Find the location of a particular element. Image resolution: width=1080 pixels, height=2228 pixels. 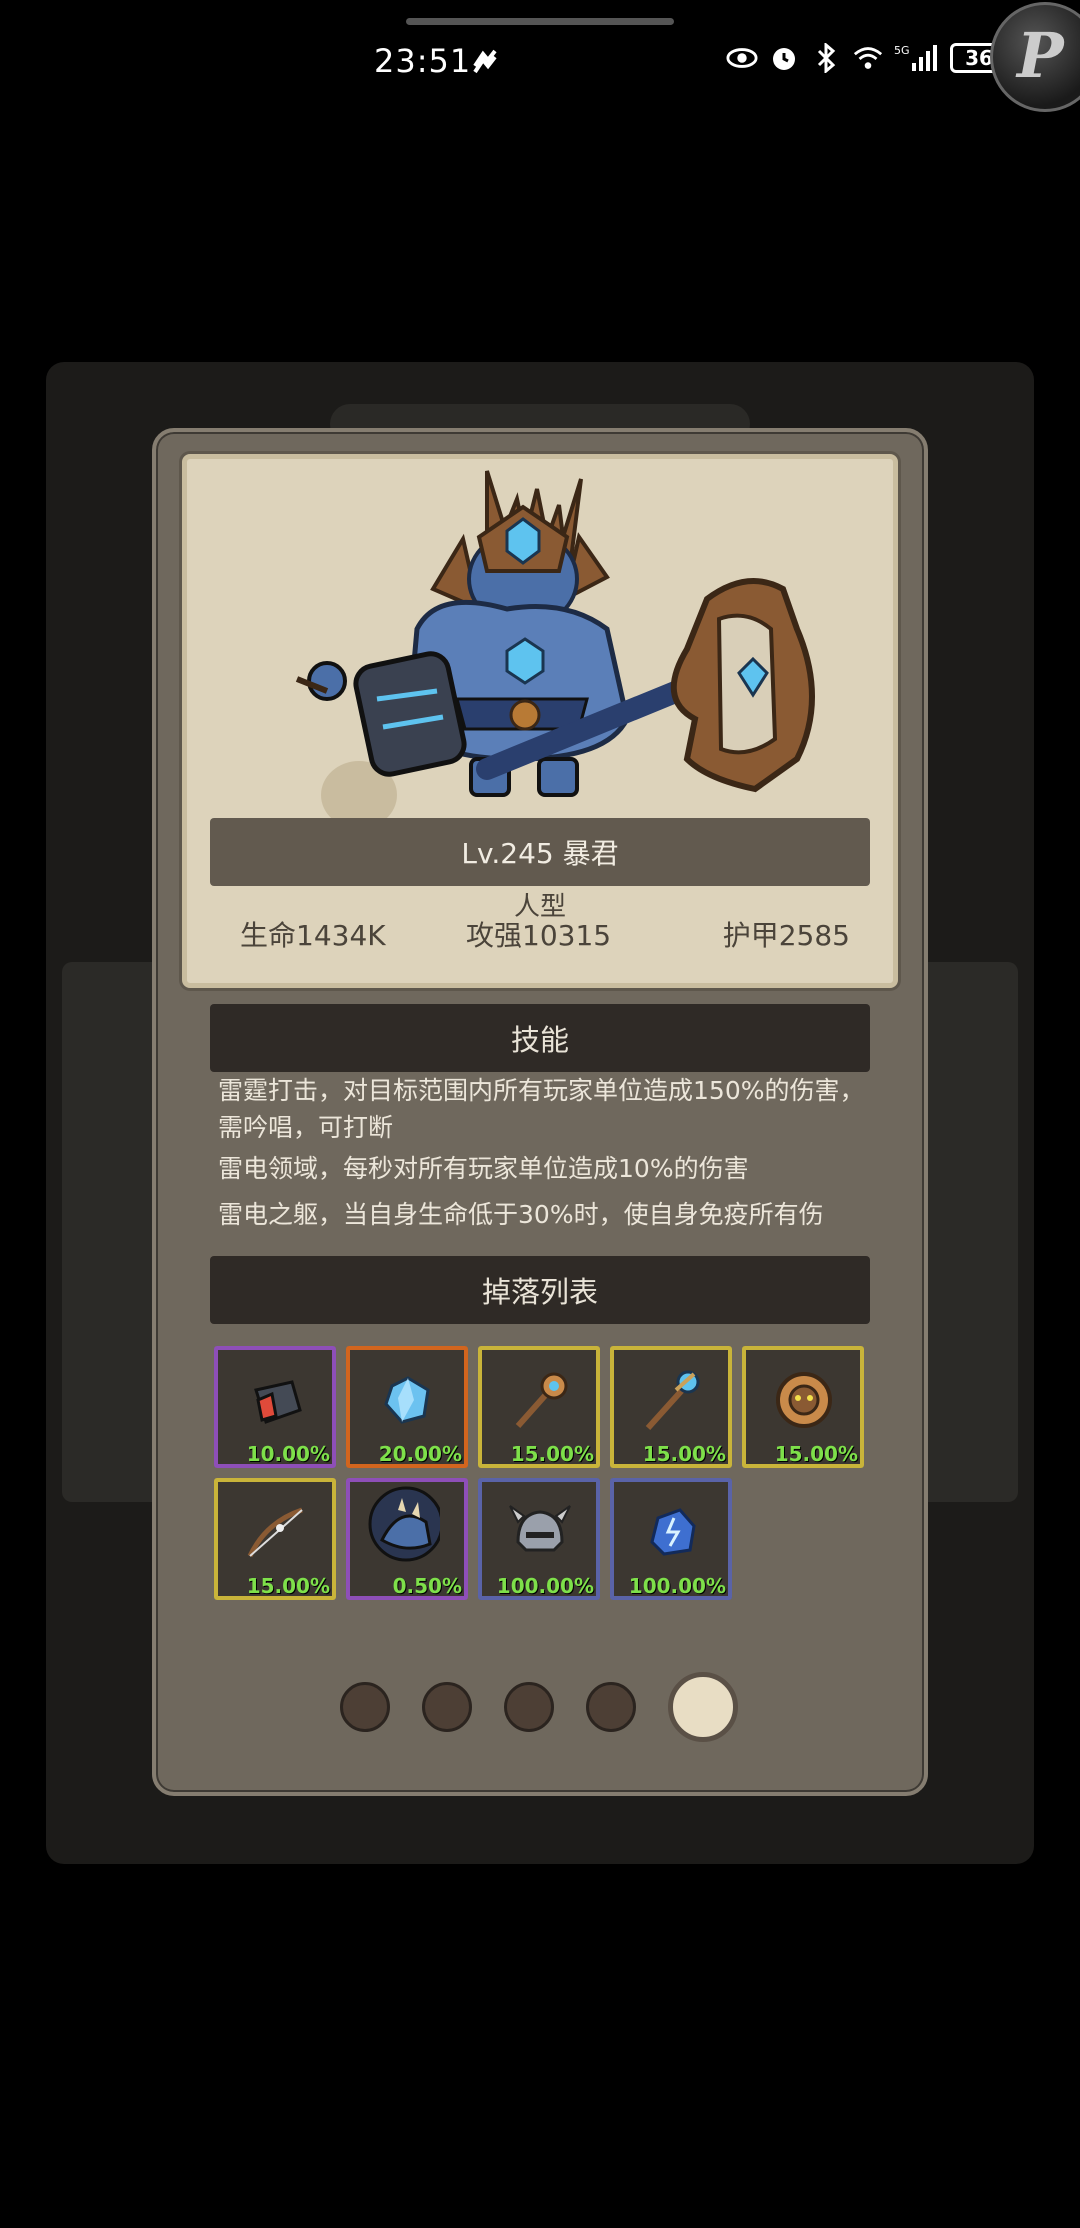

wifi-icon is located at coordinates (868, 58).